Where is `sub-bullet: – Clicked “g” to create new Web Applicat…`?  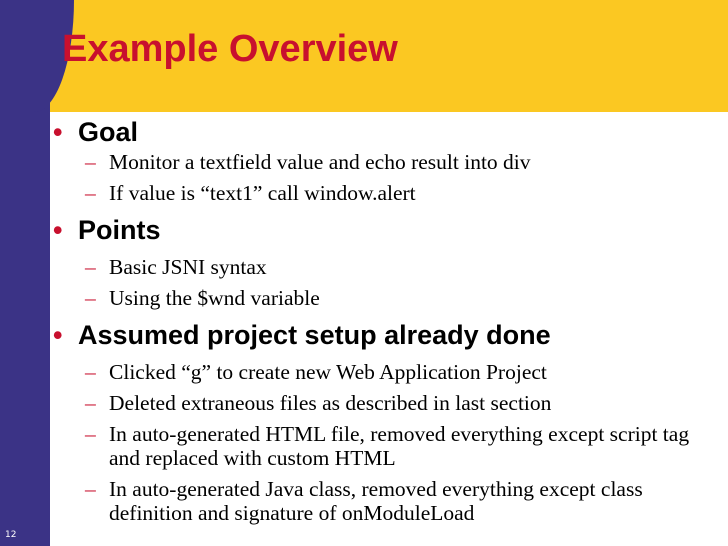 sub-bullet: – Clicked “g” to create new Web Applicat… is located at coordinates (387, 372).